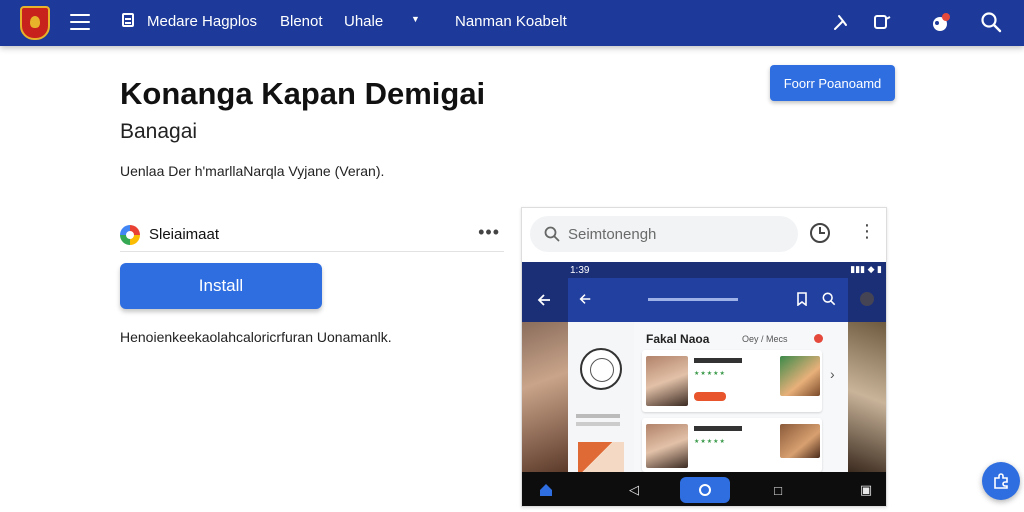 The height and width of the screenshot is (512, 1024). Describe the element at coordinates (612, 234) in the screenshot. I see `preview-search-placeholder: Seimtonengh` at that location.